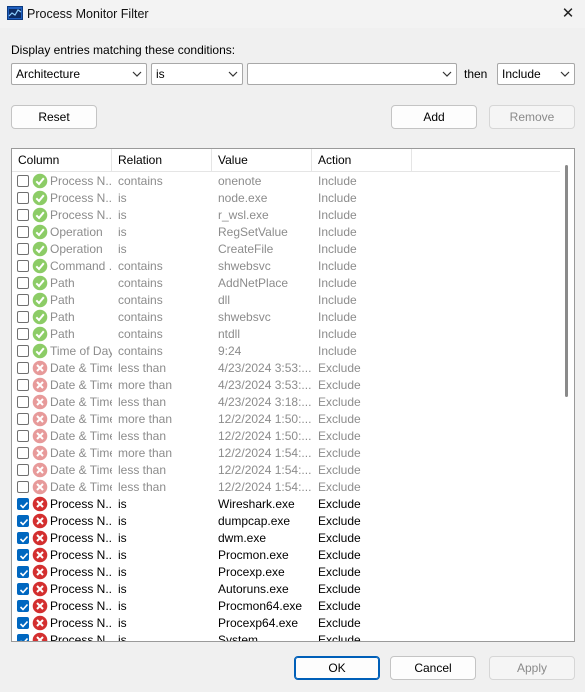  What do you see at coordinates (286, 300) in the screenshot?
I see `table-row: Path contains dll Include` at bounding box center [286, 300].